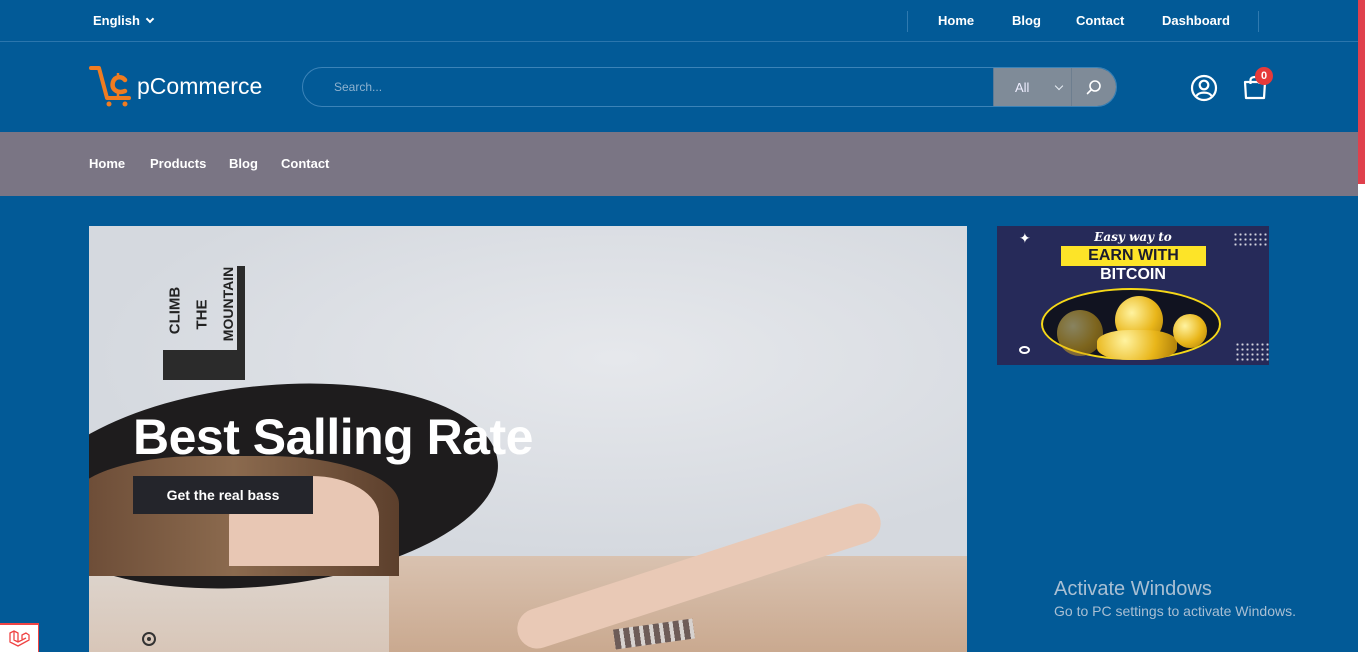  What do you see at coordinates (1196, 20) in the screenshot?
I see `top-link-dashboard: Dashboard` at bounding box center [1196, 20].